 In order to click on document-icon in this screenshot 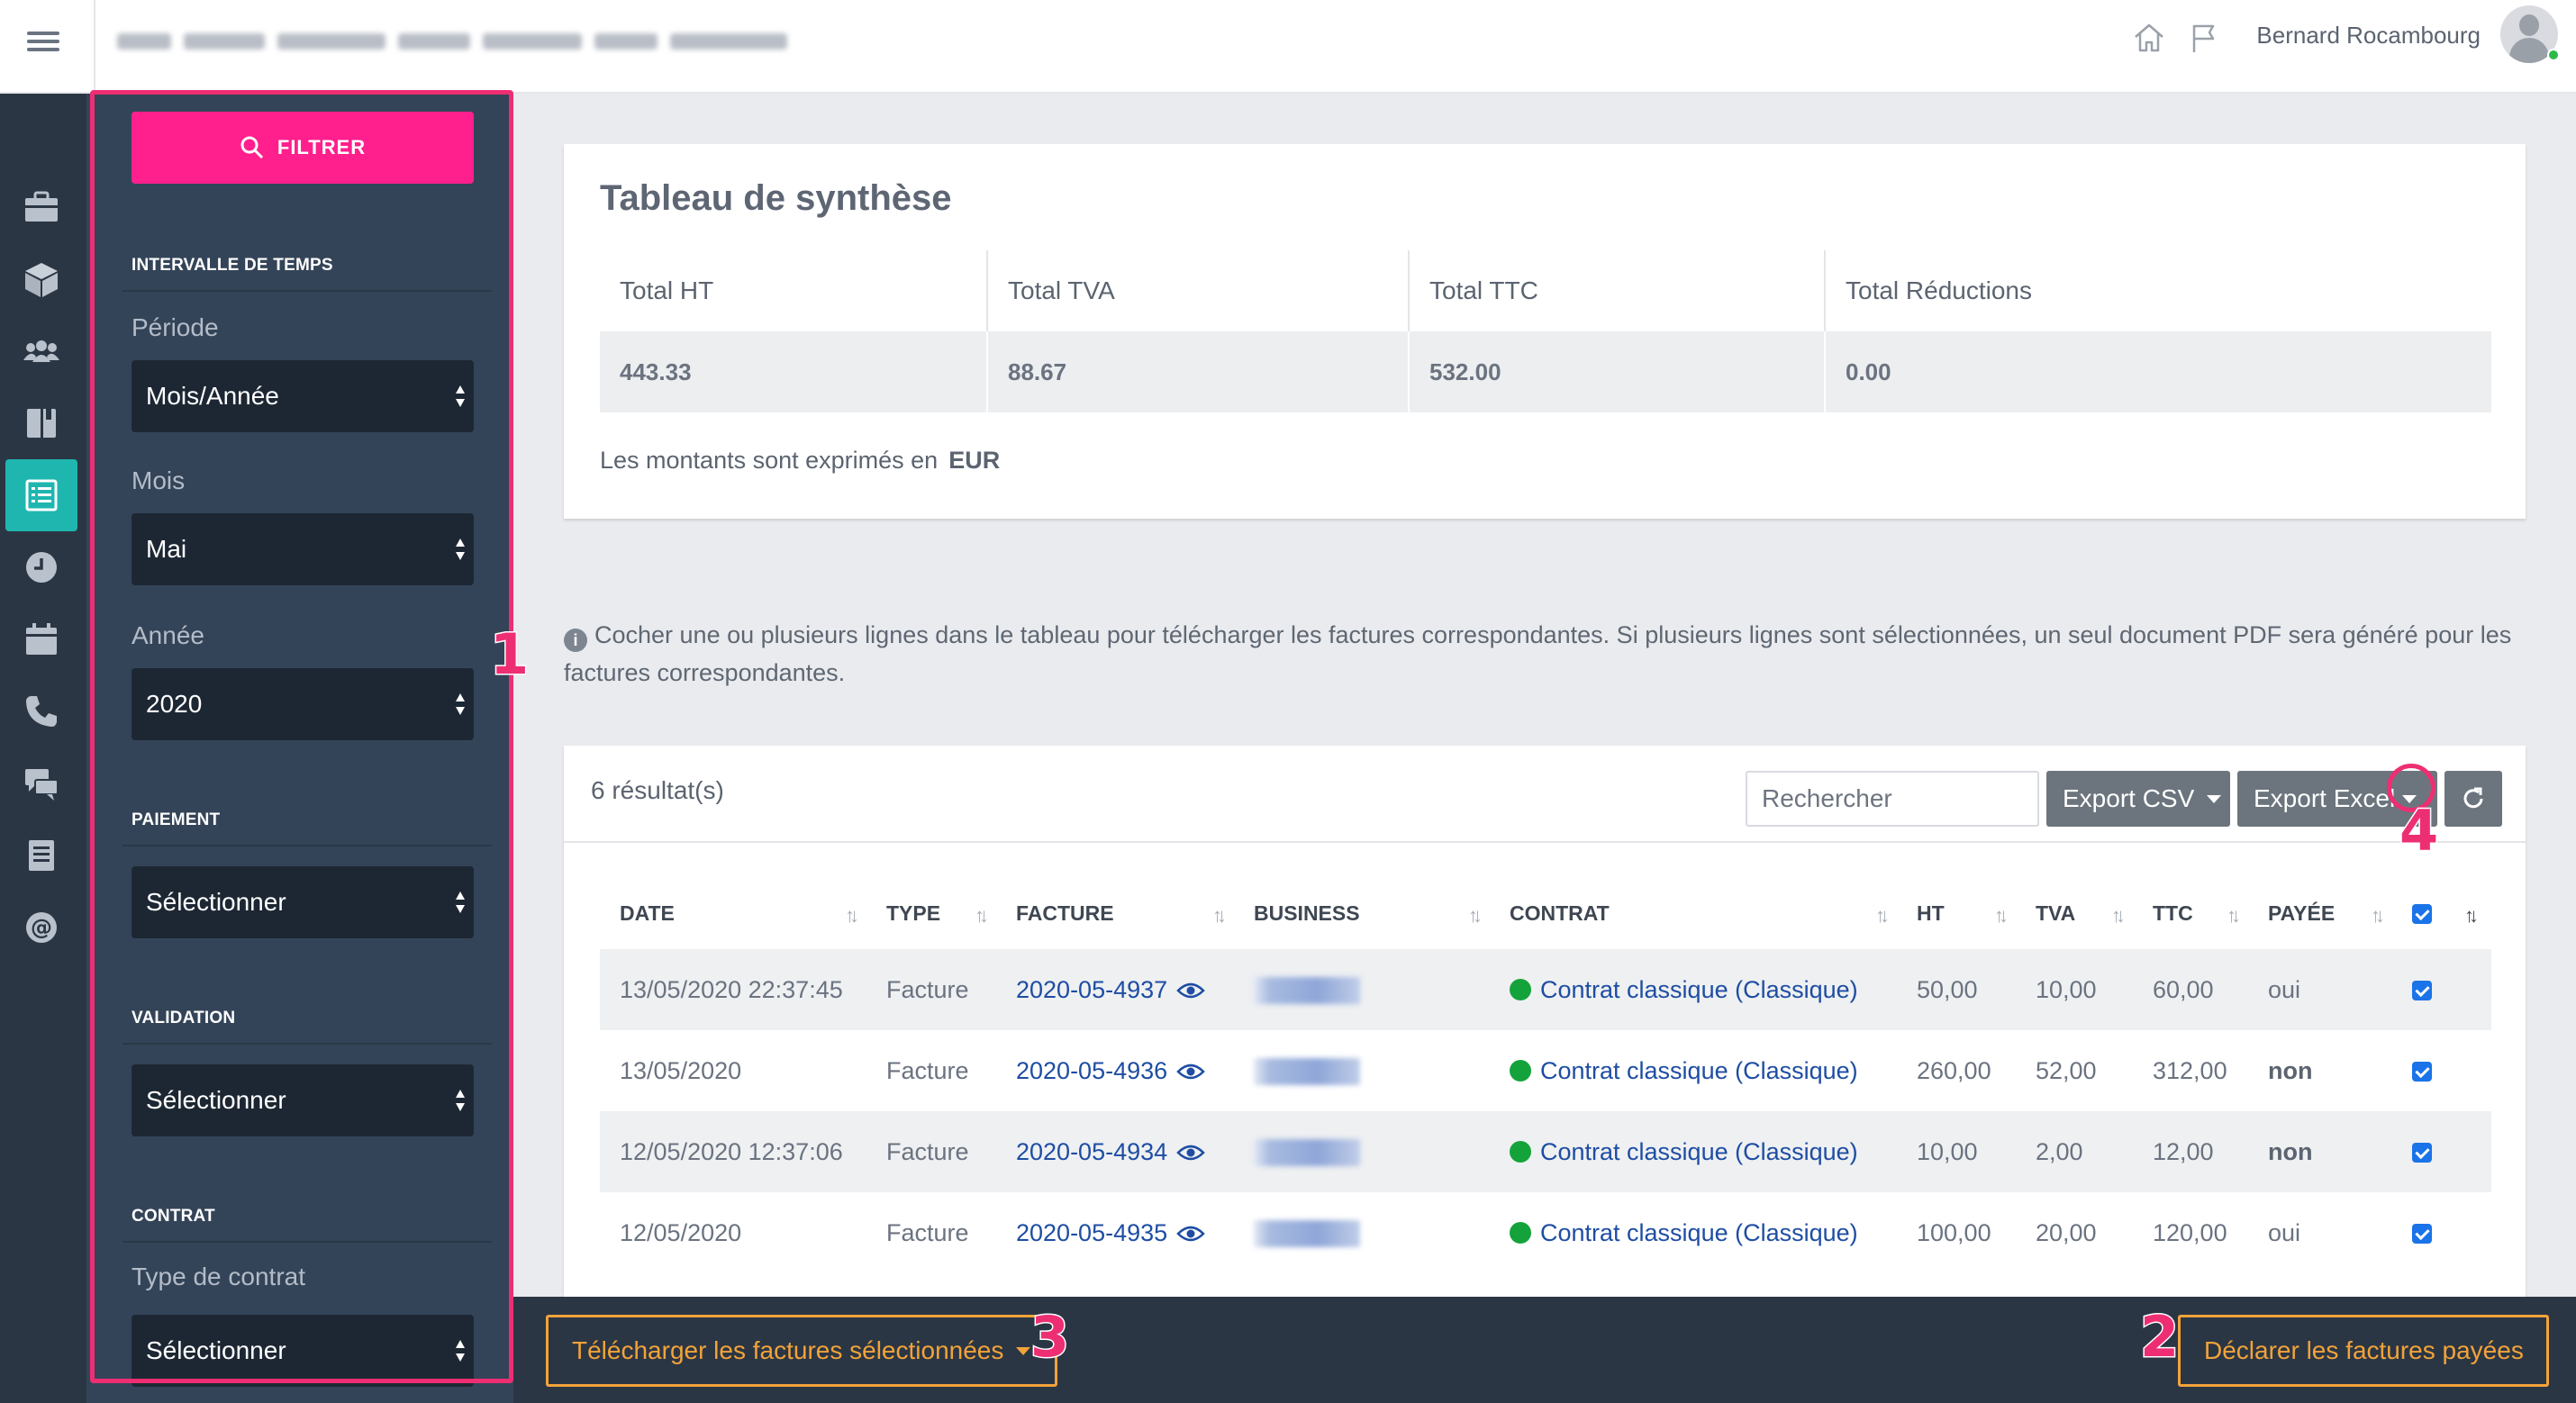, I will do `click(41, 855)`.